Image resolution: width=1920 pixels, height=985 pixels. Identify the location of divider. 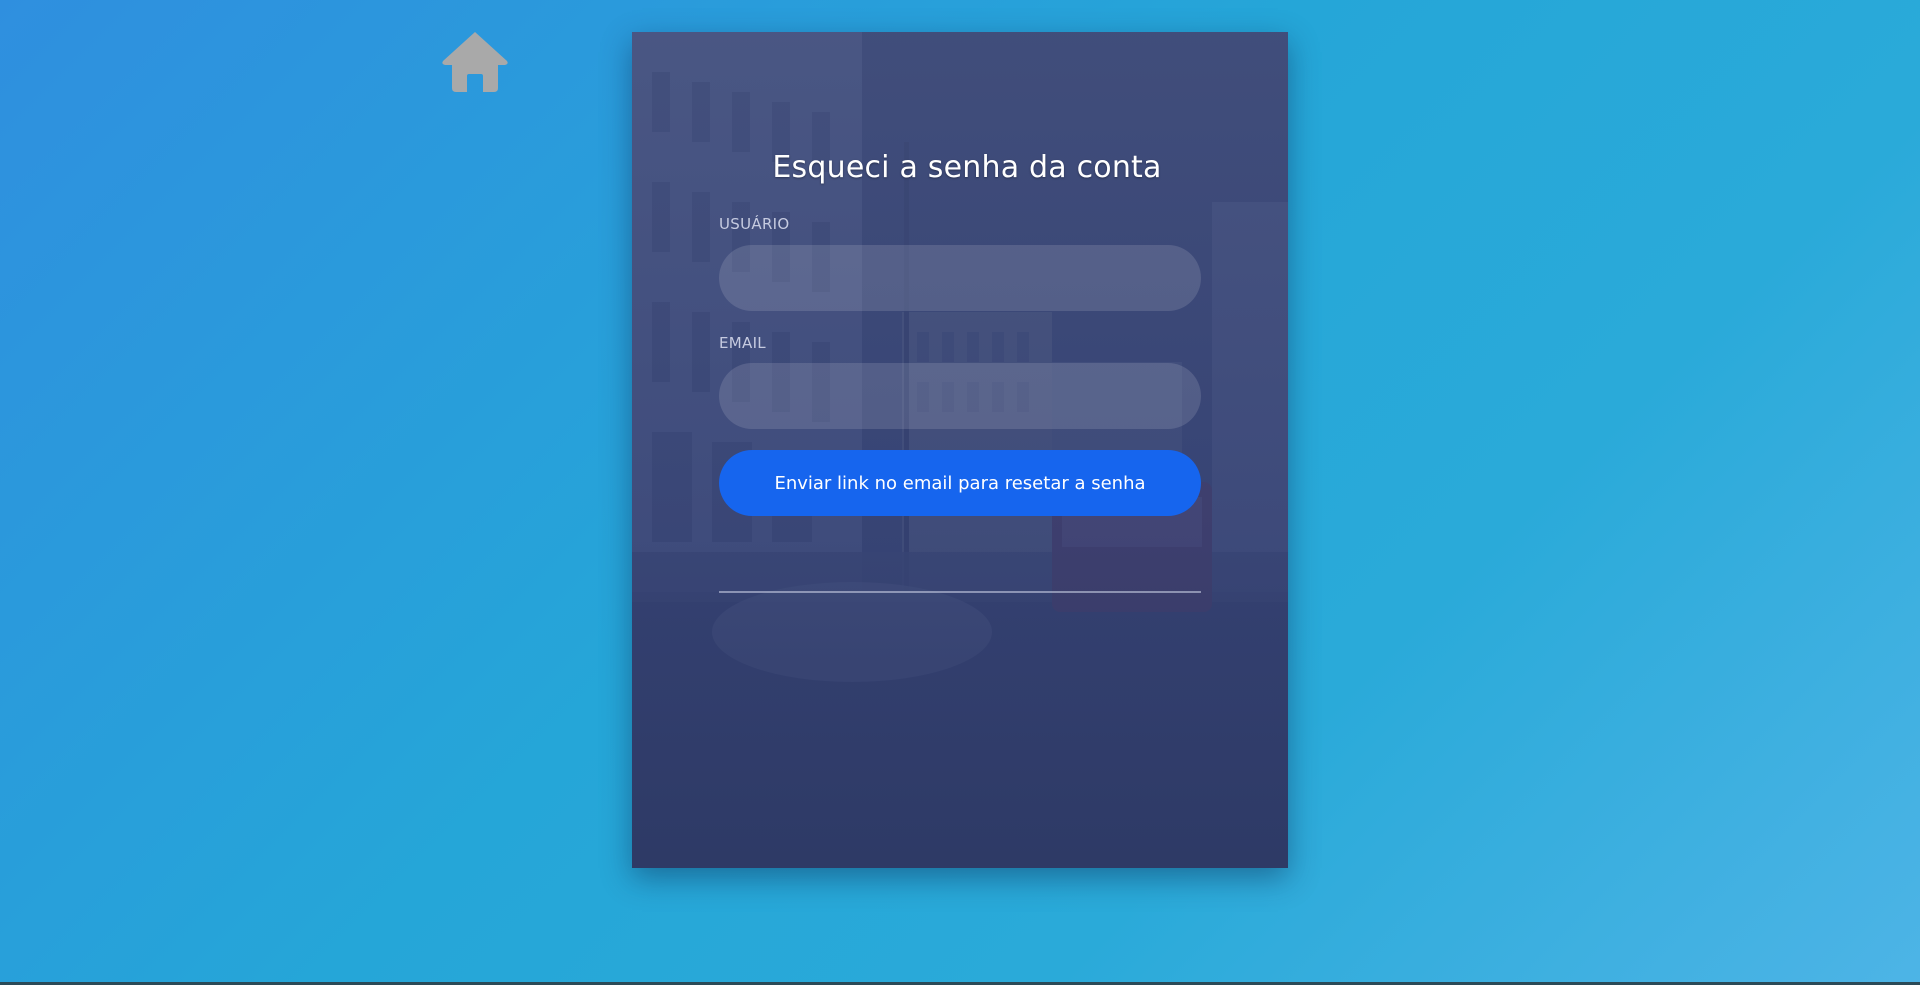
(960, 592).